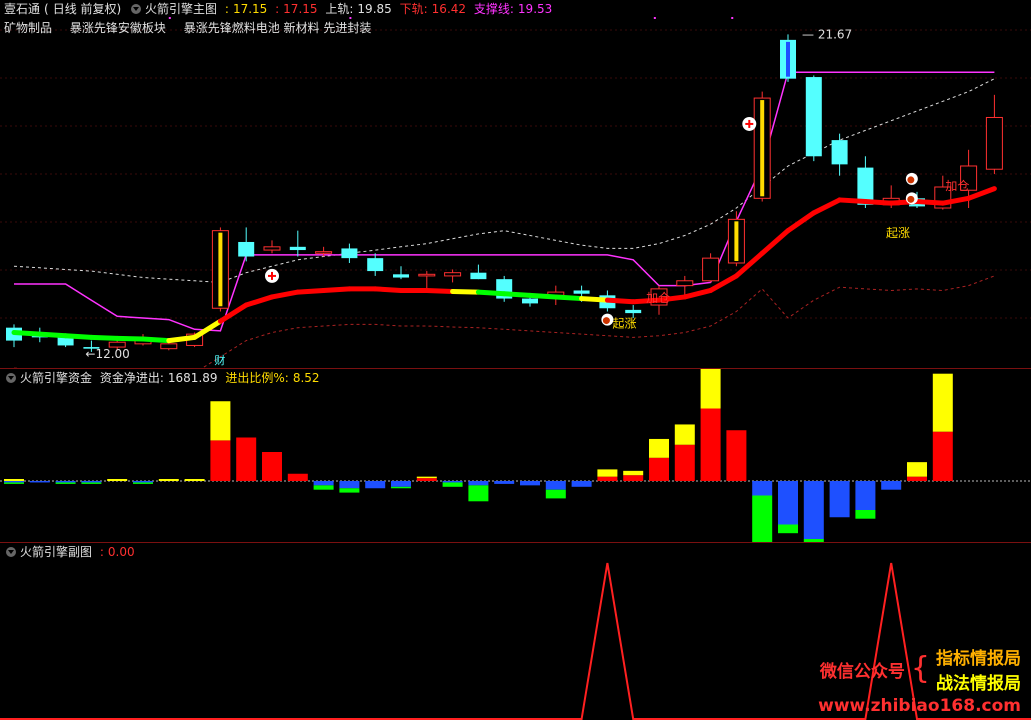 The width and height of the screenshot is (1031, 720). What do you see at coordinates (85, 9) in the screenshot?
I see `chart-mode: 日线 前复权` at bounding box center [85, 9].